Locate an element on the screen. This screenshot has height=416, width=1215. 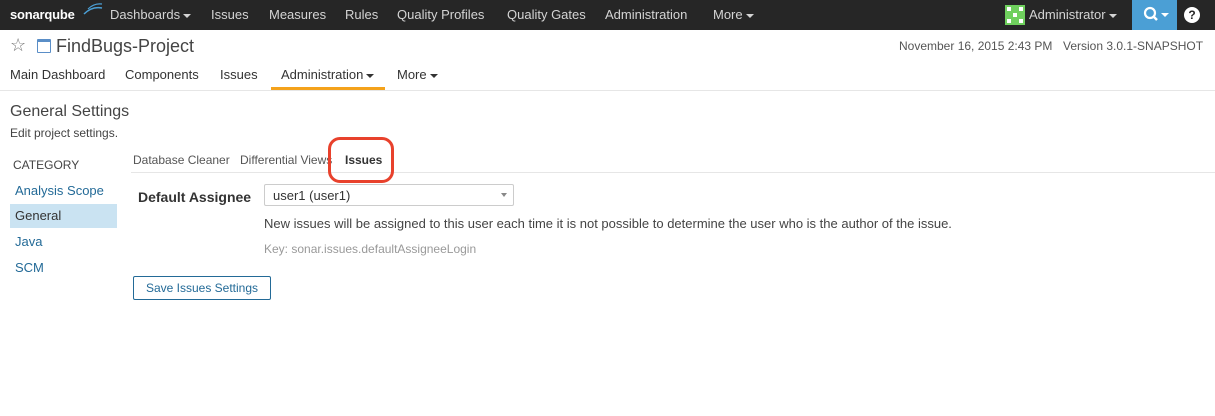
category-heading: CATEGORY is located at coordinates (46, 165).